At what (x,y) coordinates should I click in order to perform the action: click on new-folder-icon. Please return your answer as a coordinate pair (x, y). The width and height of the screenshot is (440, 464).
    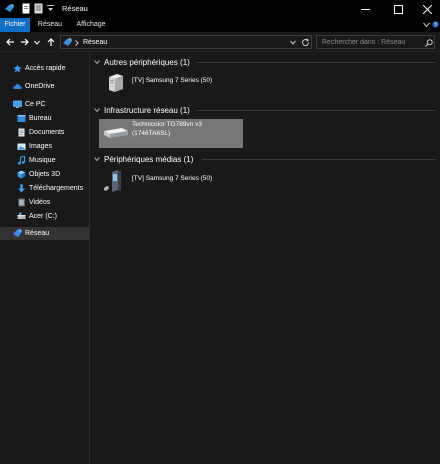
    Looking at the image, I should click on (38, 8).